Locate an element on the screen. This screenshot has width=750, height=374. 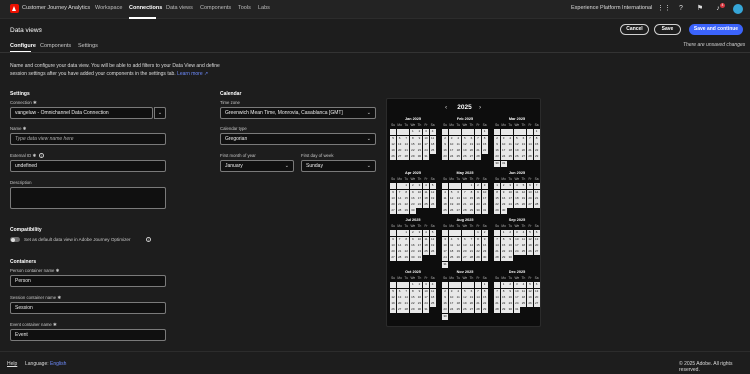
cancel-button: Cancel is located at coordinates (634, 29).